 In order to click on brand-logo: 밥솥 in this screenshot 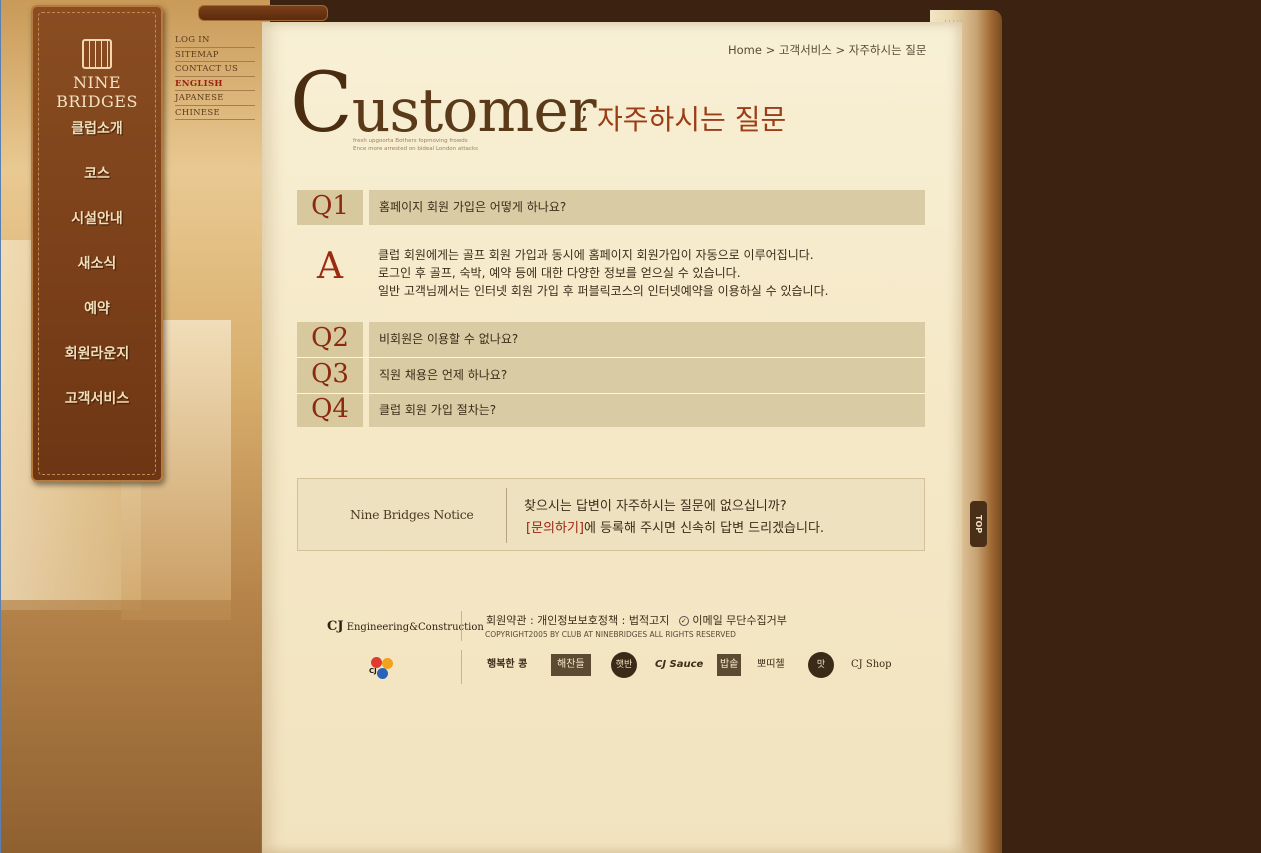, I will do `click(729, 665)`.